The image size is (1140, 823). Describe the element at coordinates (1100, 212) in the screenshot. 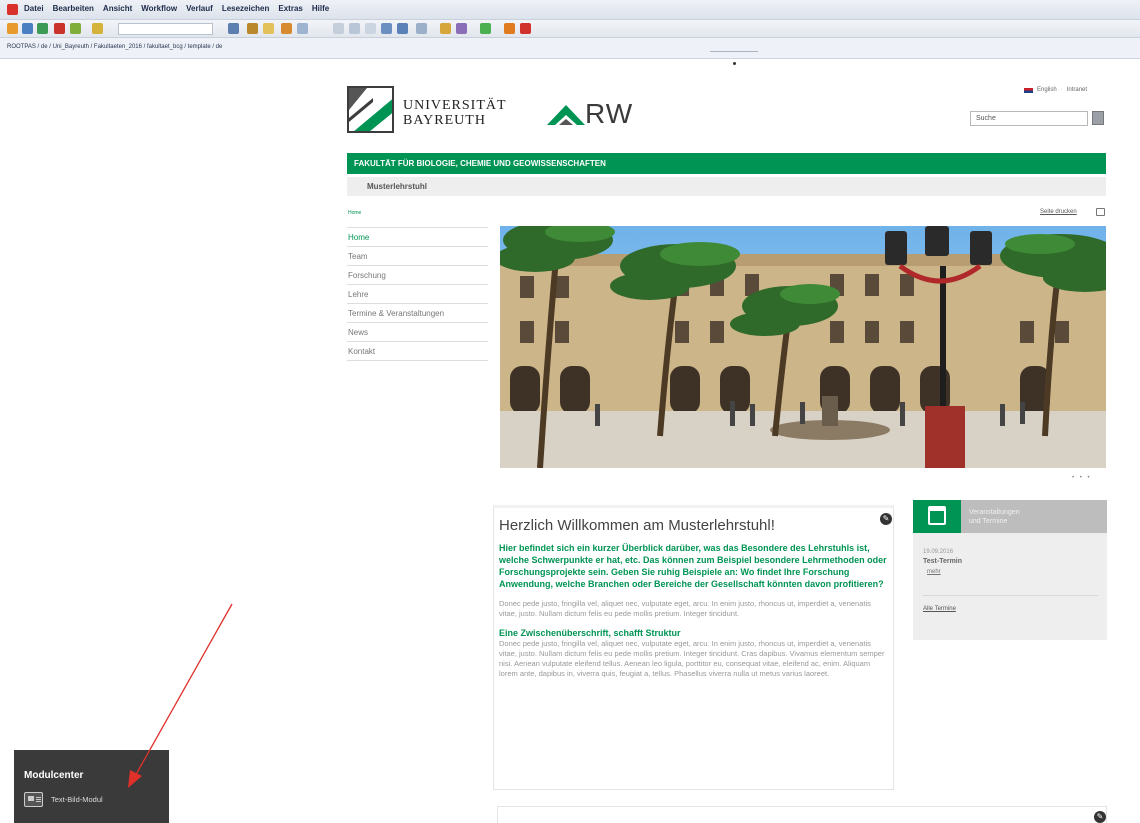

I see `print-icon` at that location.